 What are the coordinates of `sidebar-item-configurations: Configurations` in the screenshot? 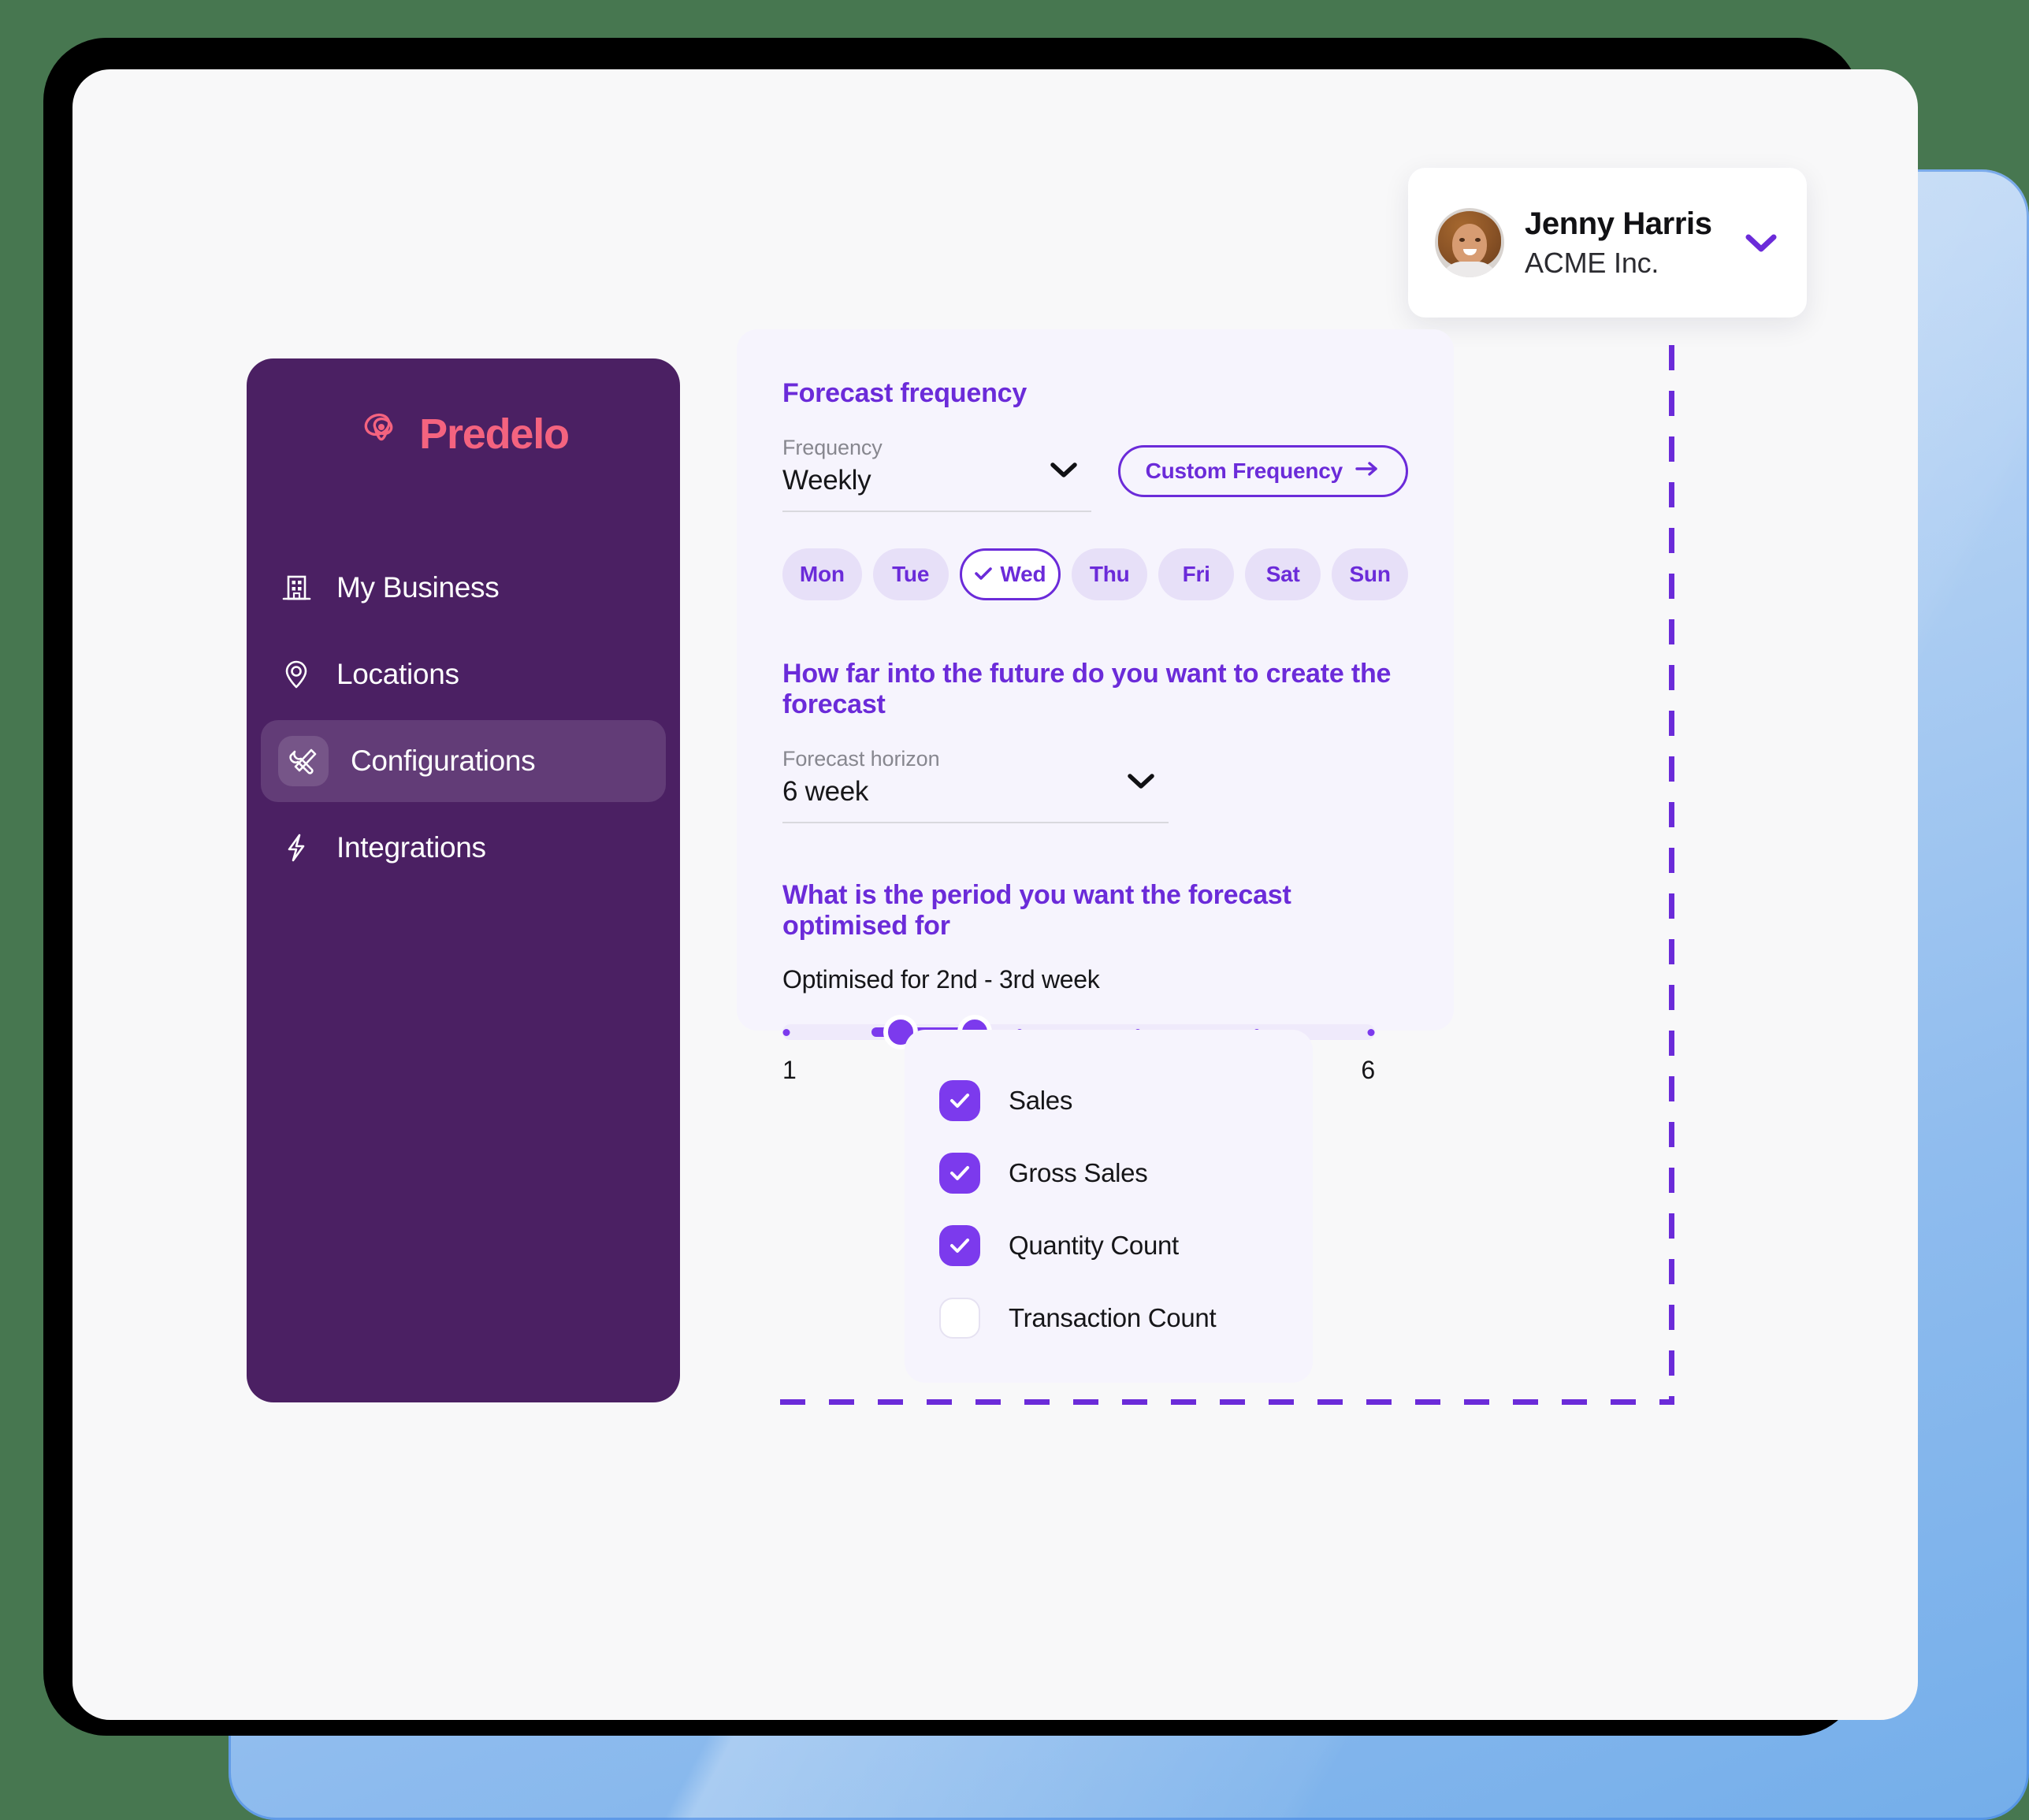 It's located at (463, 761).